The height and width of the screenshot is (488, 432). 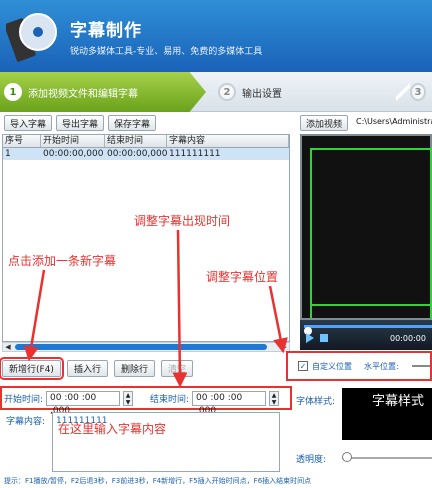 I want to click on row-buttons: 新增行(F4) 插入行 删除行 清空, so click(x=96, y=368).